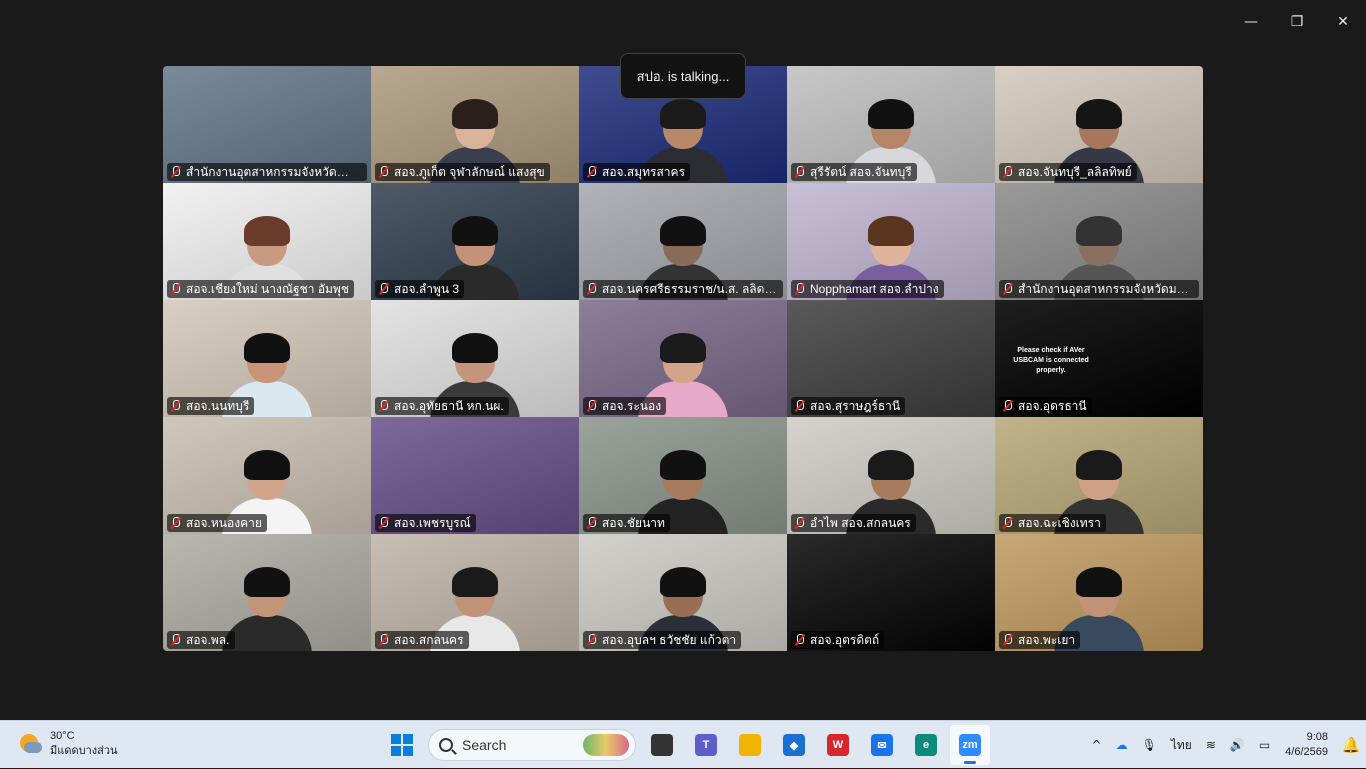 The width and height of the screenshot is (1366, 769). Describe the element at coordinates (662, 640) in the screenshot. I see `participant-nametag: สอจ.อุบลฯ ธวัชชัย แก้วตา` at that location.